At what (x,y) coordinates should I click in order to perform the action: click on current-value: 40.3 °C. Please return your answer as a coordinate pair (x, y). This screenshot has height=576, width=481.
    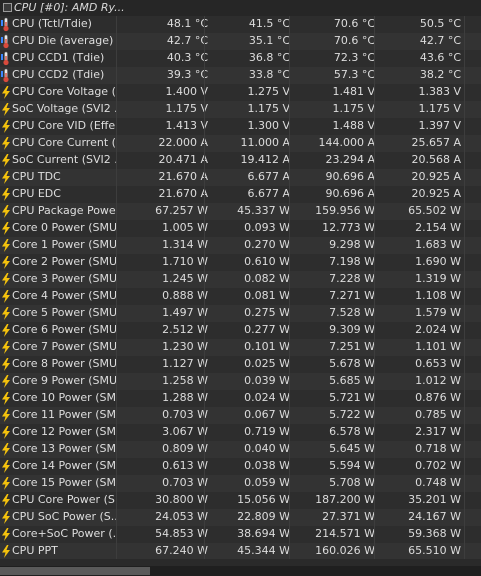
    Looking at the image, I should click on (187, 57).